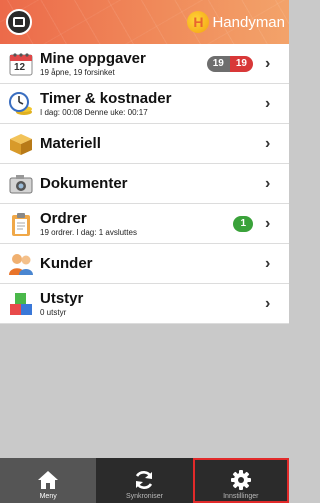 The height and width of the screenshot is (503, 320). I want to click on clipboard-icon, so click(21, 224).